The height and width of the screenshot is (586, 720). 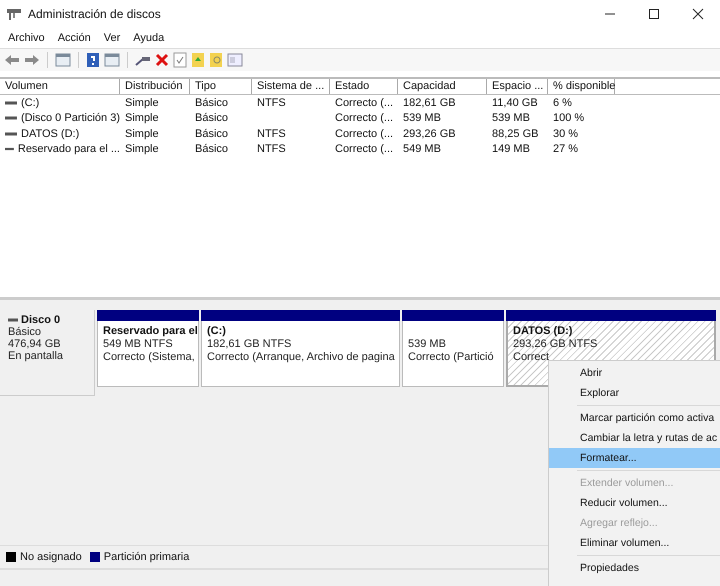 What do you see at coordinates (569, 118) in the screenshot?
I see `table-cell-text: 100 %` at bounding box center [569, 118].